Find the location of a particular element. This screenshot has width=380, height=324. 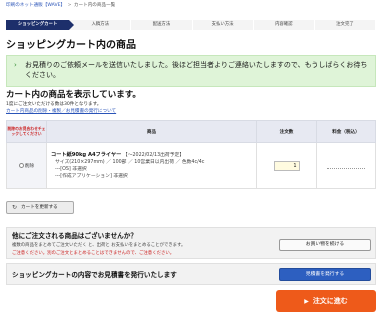

quantity-cell: 1 is located at coordinates (286, 165).